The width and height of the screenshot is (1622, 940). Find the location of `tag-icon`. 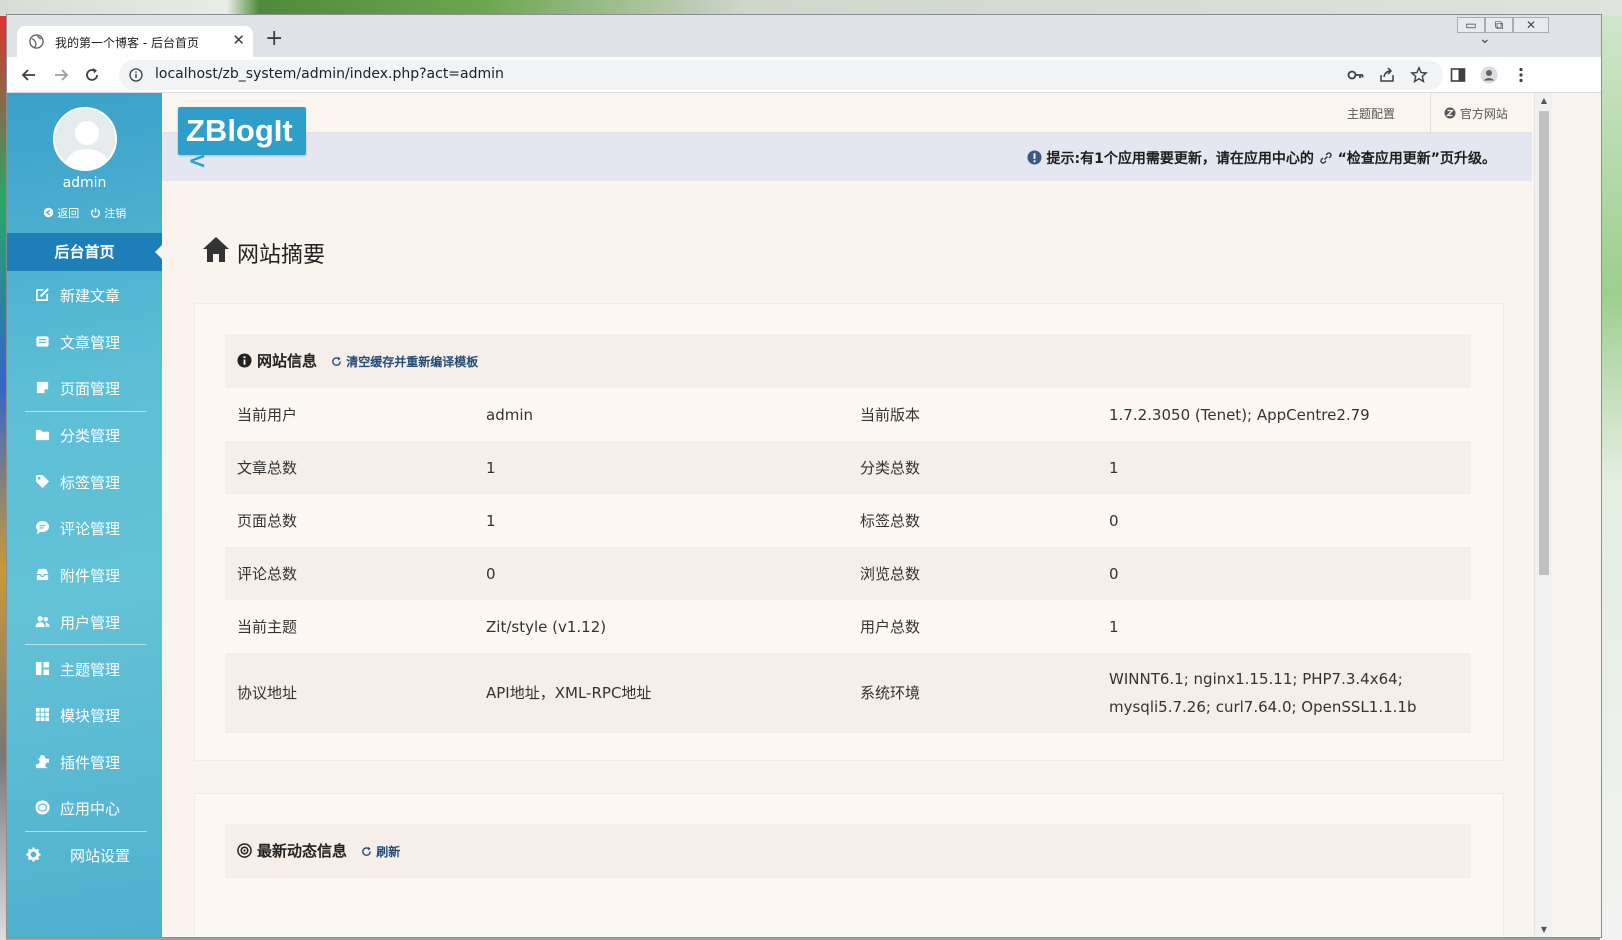

tag-icon is located at coordinates (42, 481).